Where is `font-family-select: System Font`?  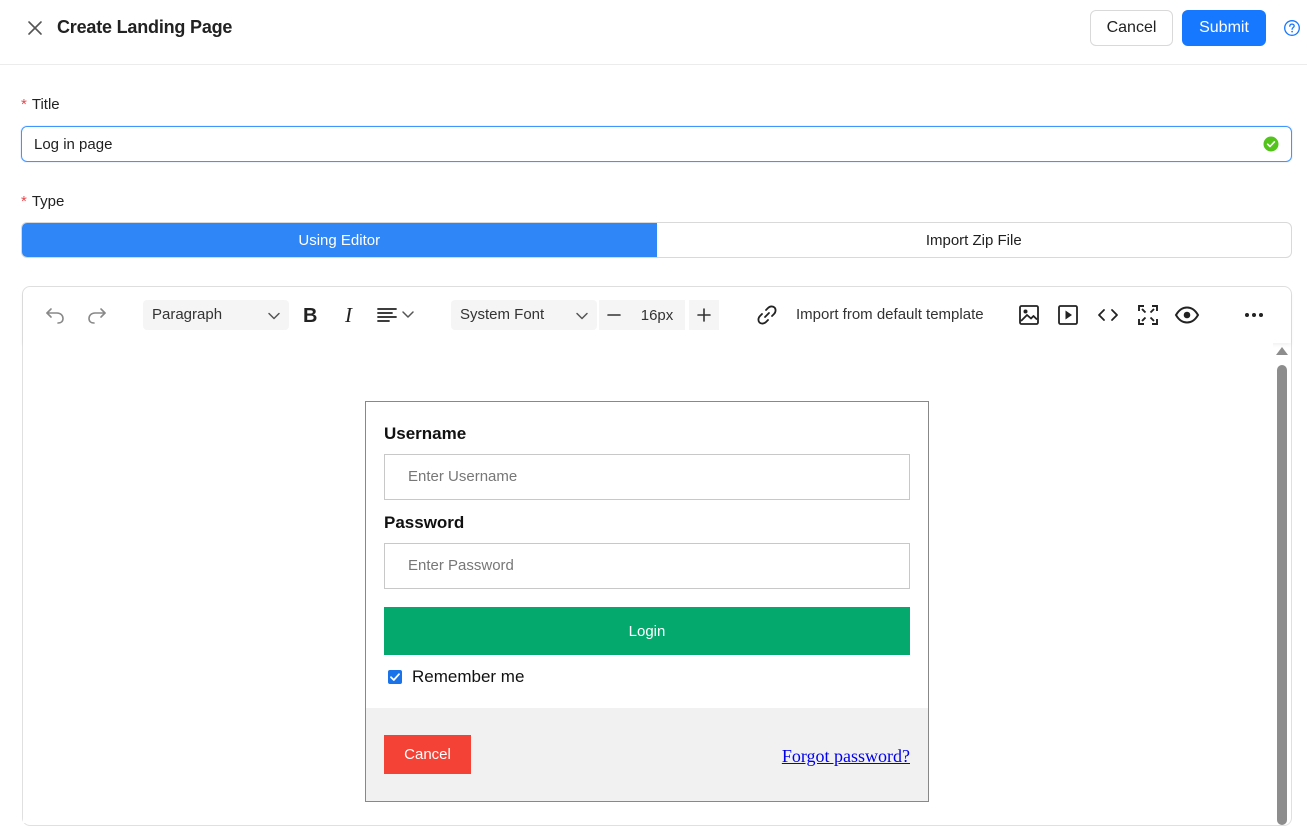 font-family-select: System Font is located at coordinates (524, 315).